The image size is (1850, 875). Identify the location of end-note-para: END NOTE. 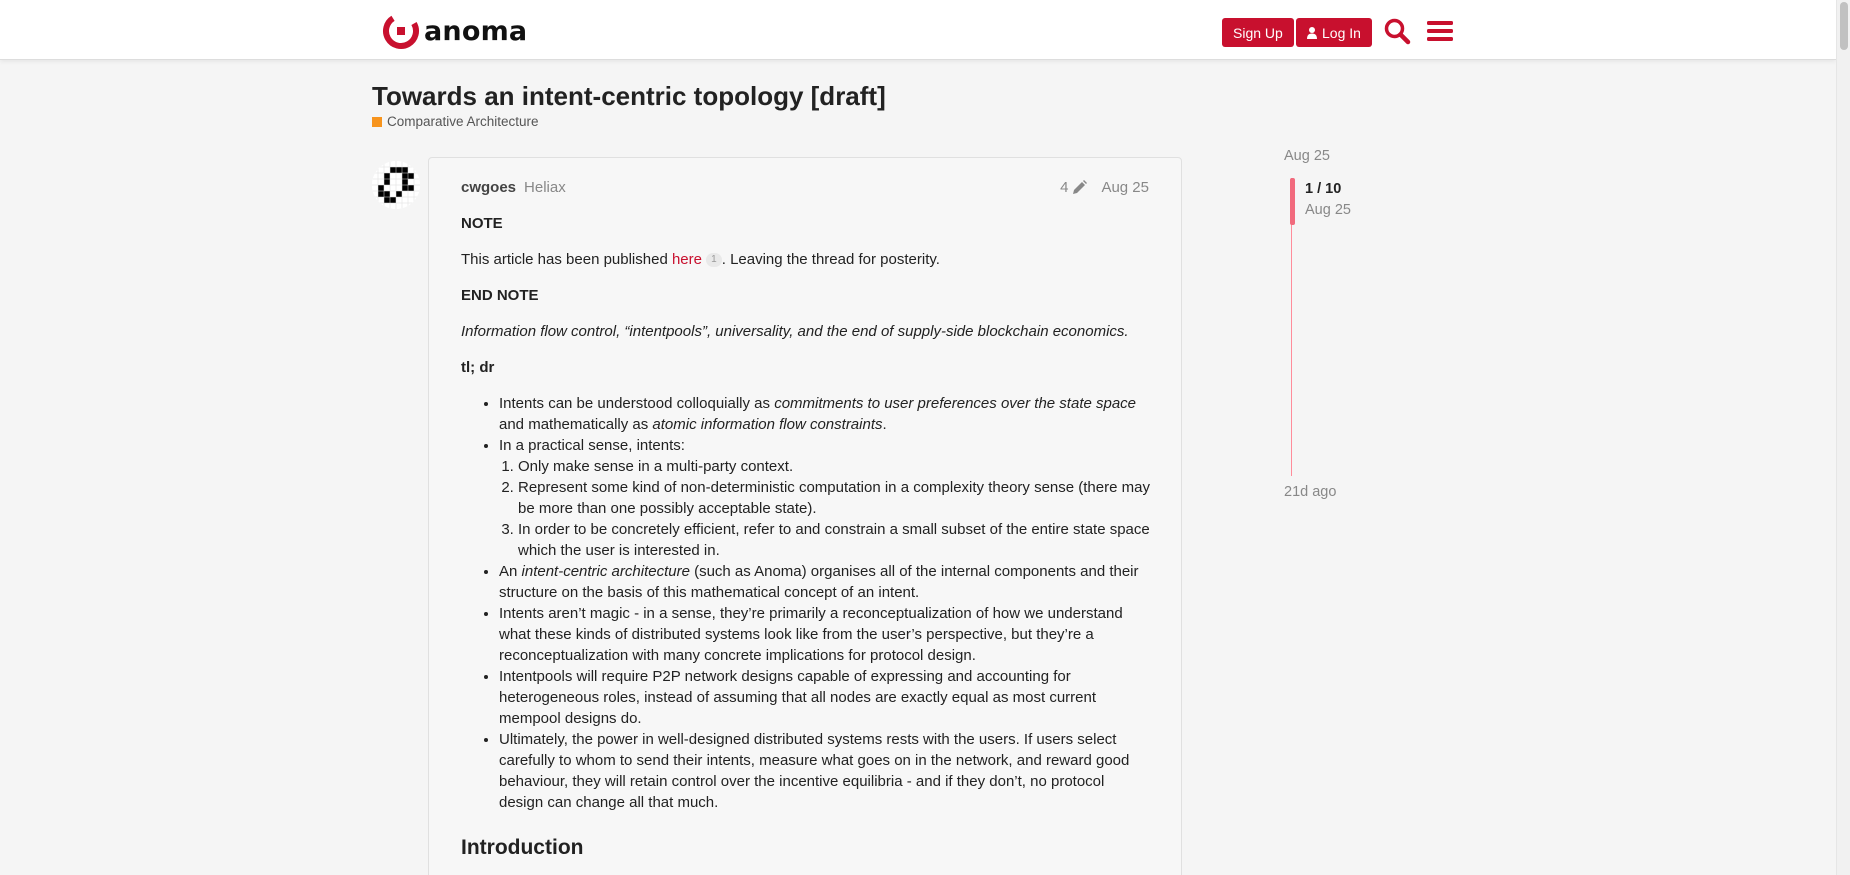
(806, 295).